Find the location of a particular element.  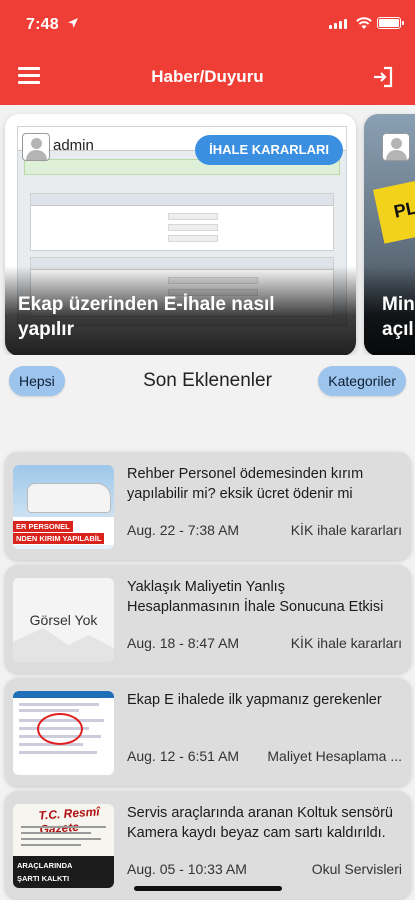

wifi-icon is located at coordinates (364, 23).